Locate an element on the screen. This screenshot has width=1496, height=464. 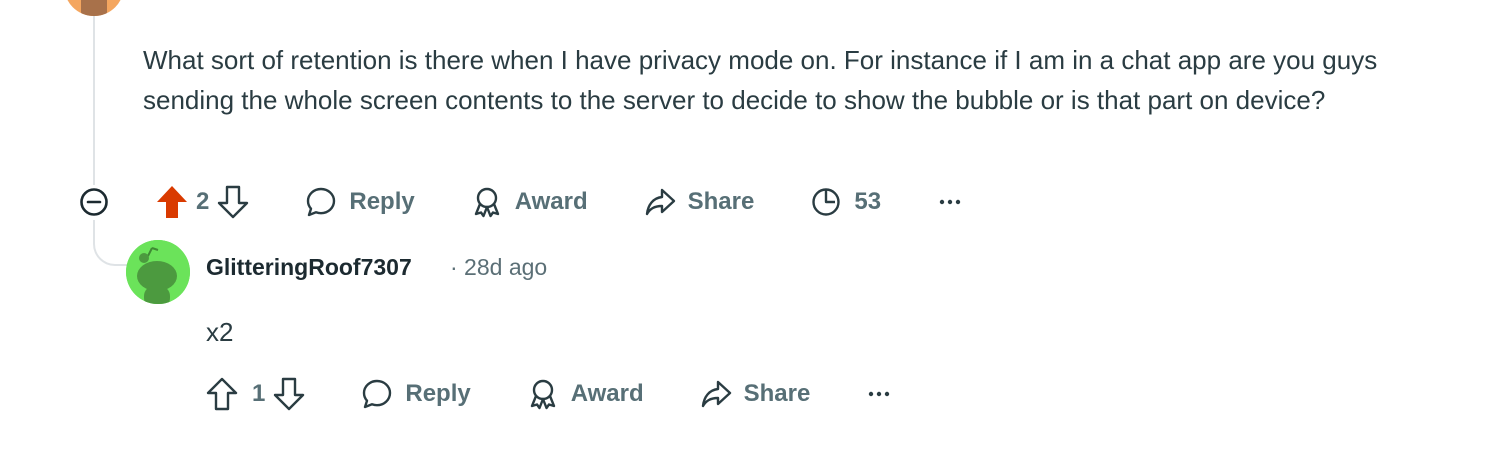
comment-body: x2 is located at coordinates (220, 332).